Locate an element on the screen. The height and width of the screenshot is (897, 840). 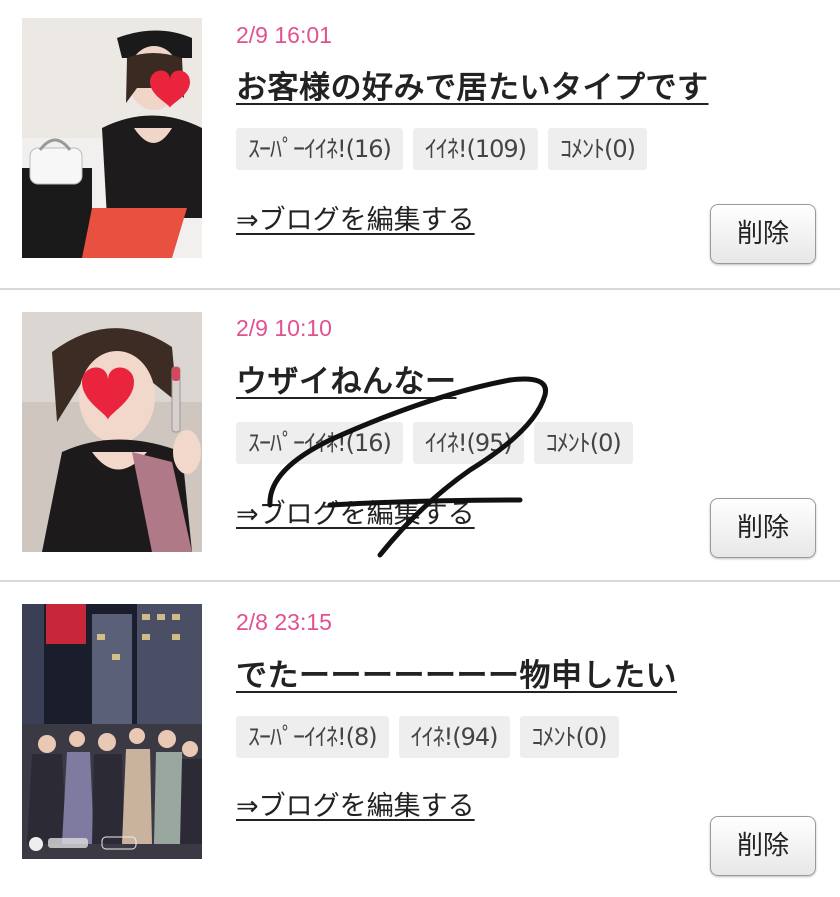
reaction-tags: ｽｰﾊﾟｰｲｲﾈ!(8) ｲｲﾈ!(94) ｺﾒﾝﾄ(0) is located at coordinates (427, 737).